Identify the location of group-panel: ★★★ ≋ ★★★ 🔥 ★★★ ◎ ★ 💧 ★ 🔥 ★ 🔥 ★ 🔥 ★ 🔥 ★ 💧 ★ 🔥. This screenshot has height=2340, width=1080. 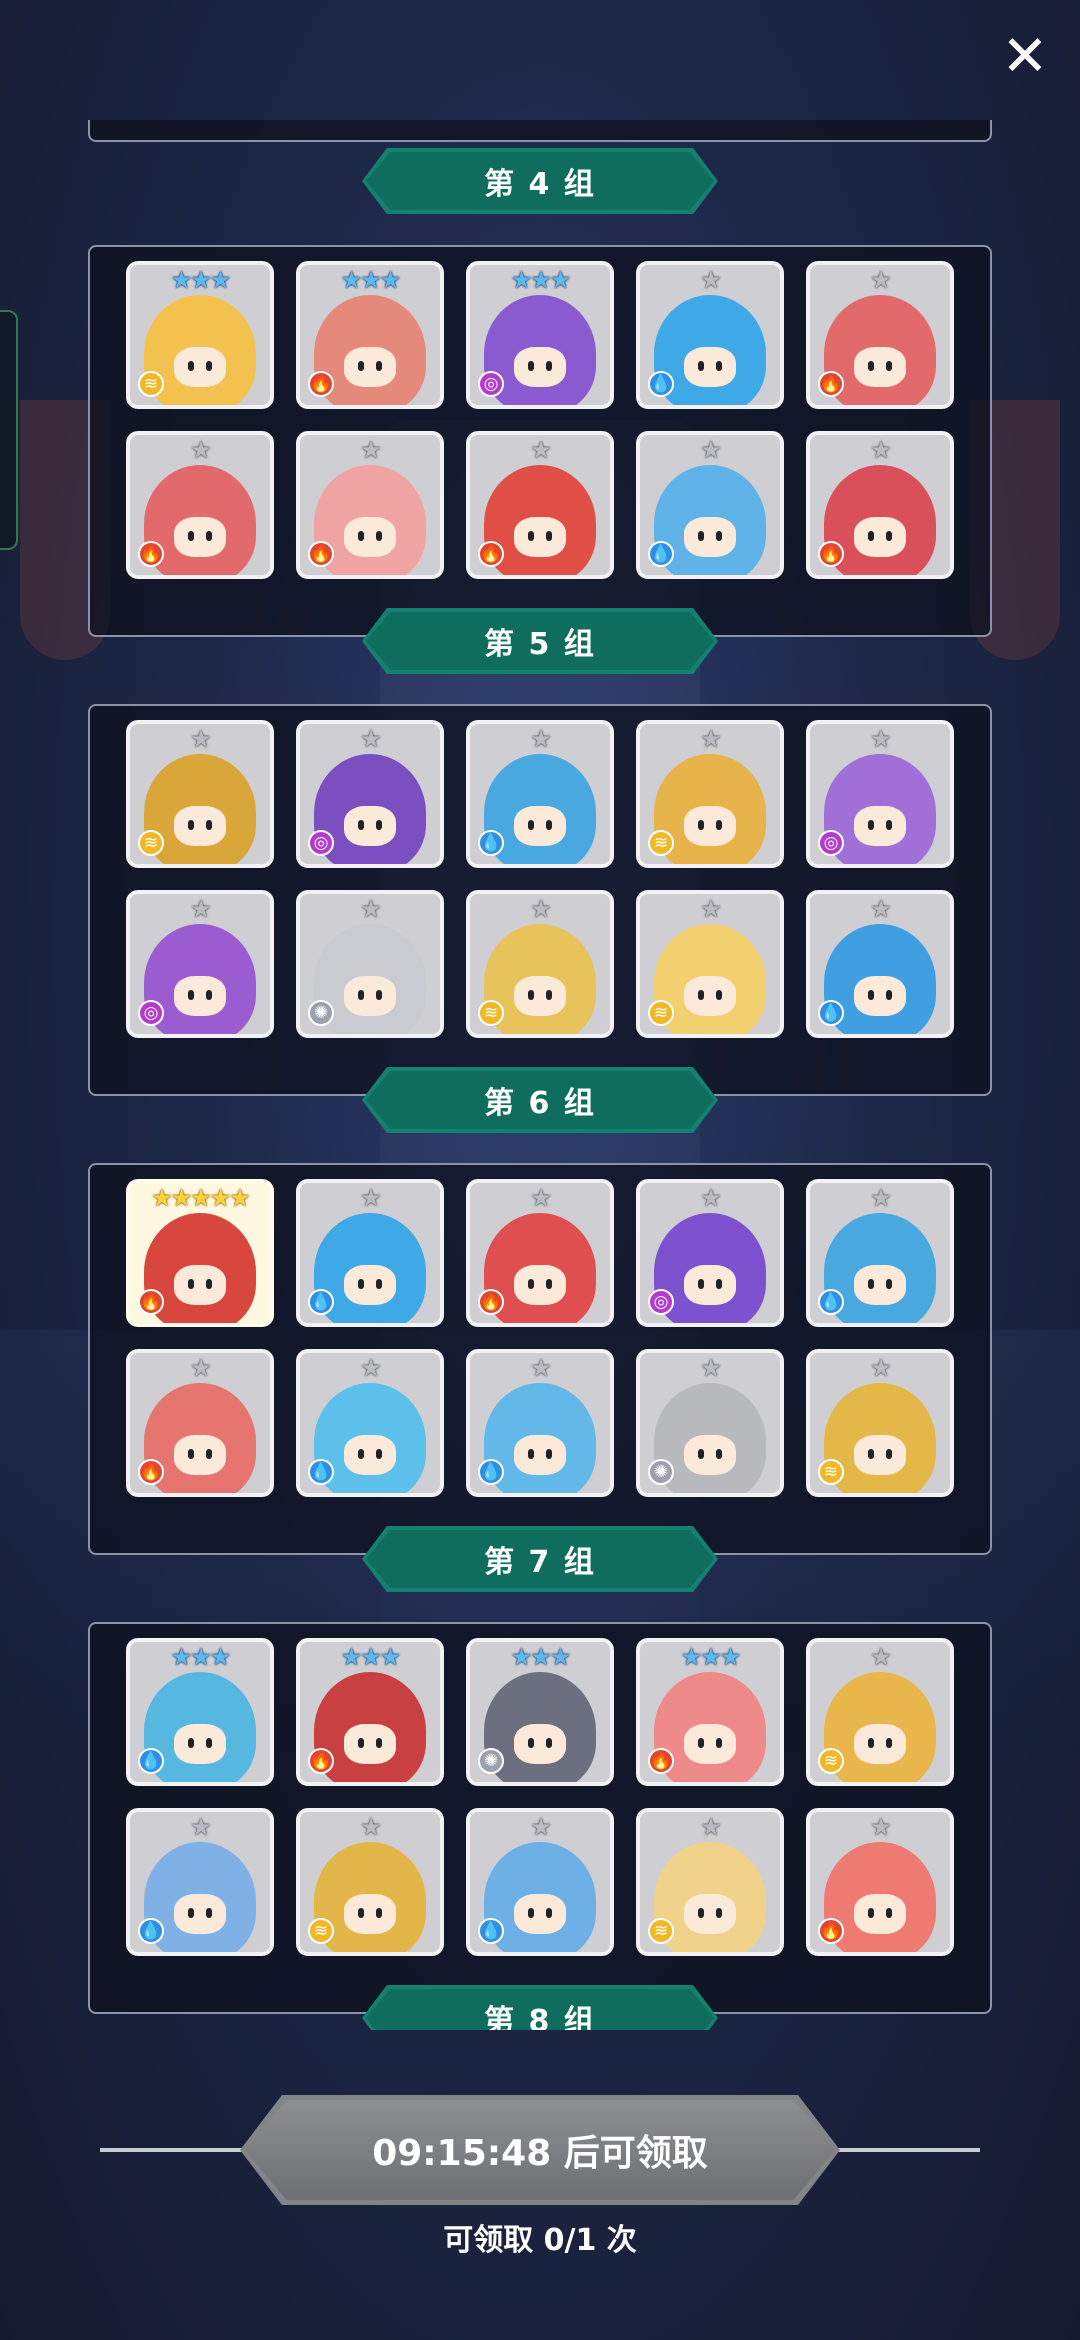
(540, 441).